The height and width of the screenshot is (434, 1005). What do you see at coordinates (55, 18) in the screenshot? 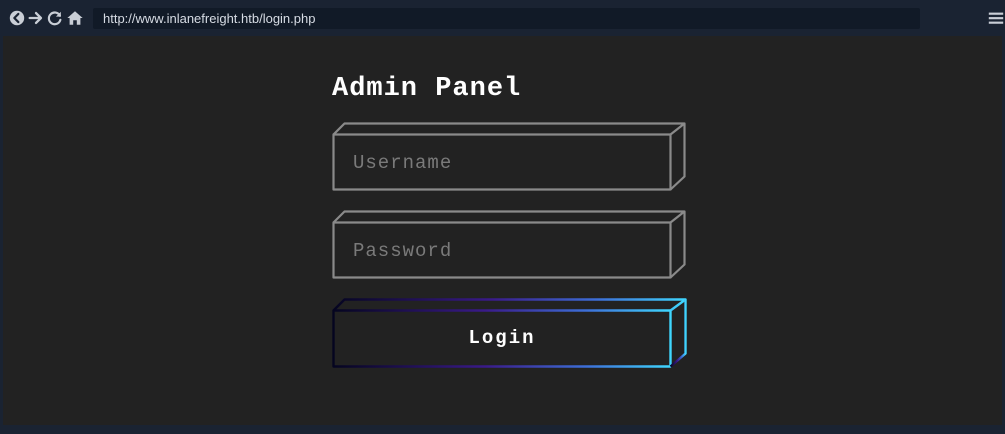
I see `reload-icon` at bounding box center [55, 18].